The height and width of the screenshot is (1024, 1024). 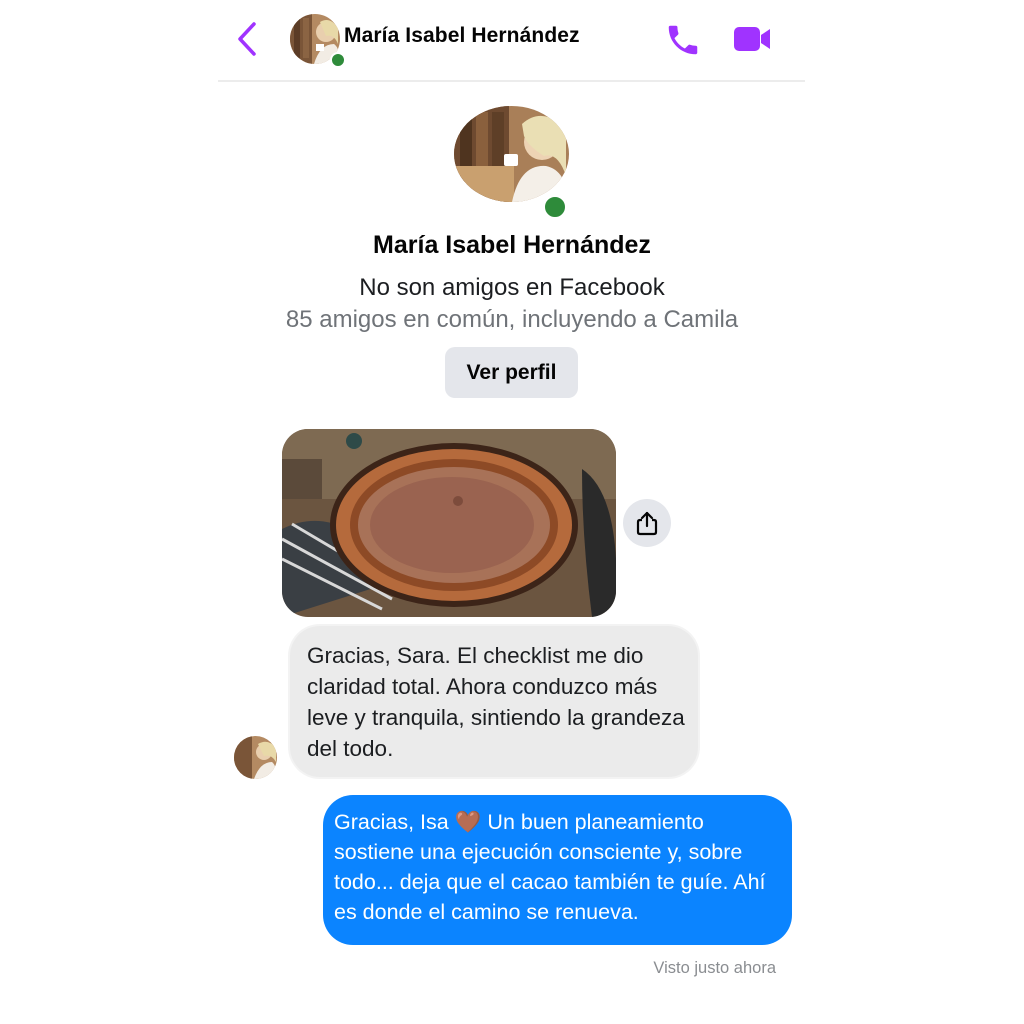 I want to click on chat-header: María Isabel Hernández, so click(x=511, y=41).